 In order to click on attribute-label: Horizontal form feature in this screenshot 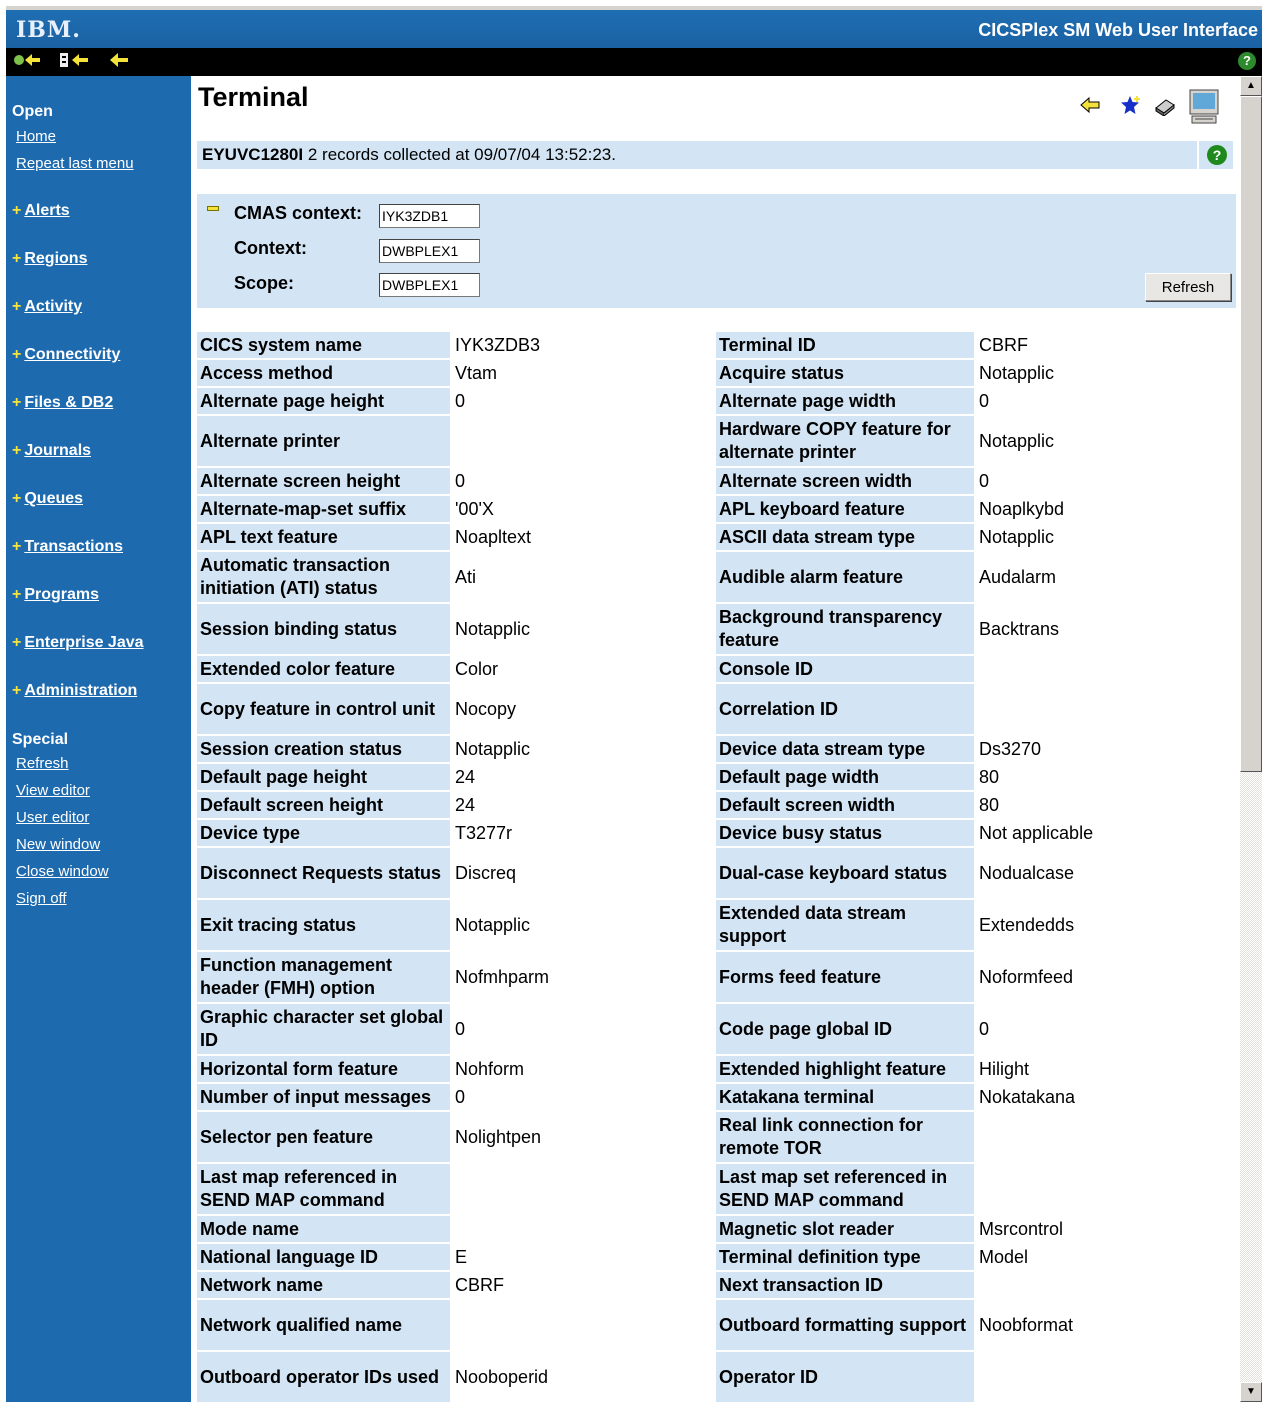, I will do `click(323, 1069)`.